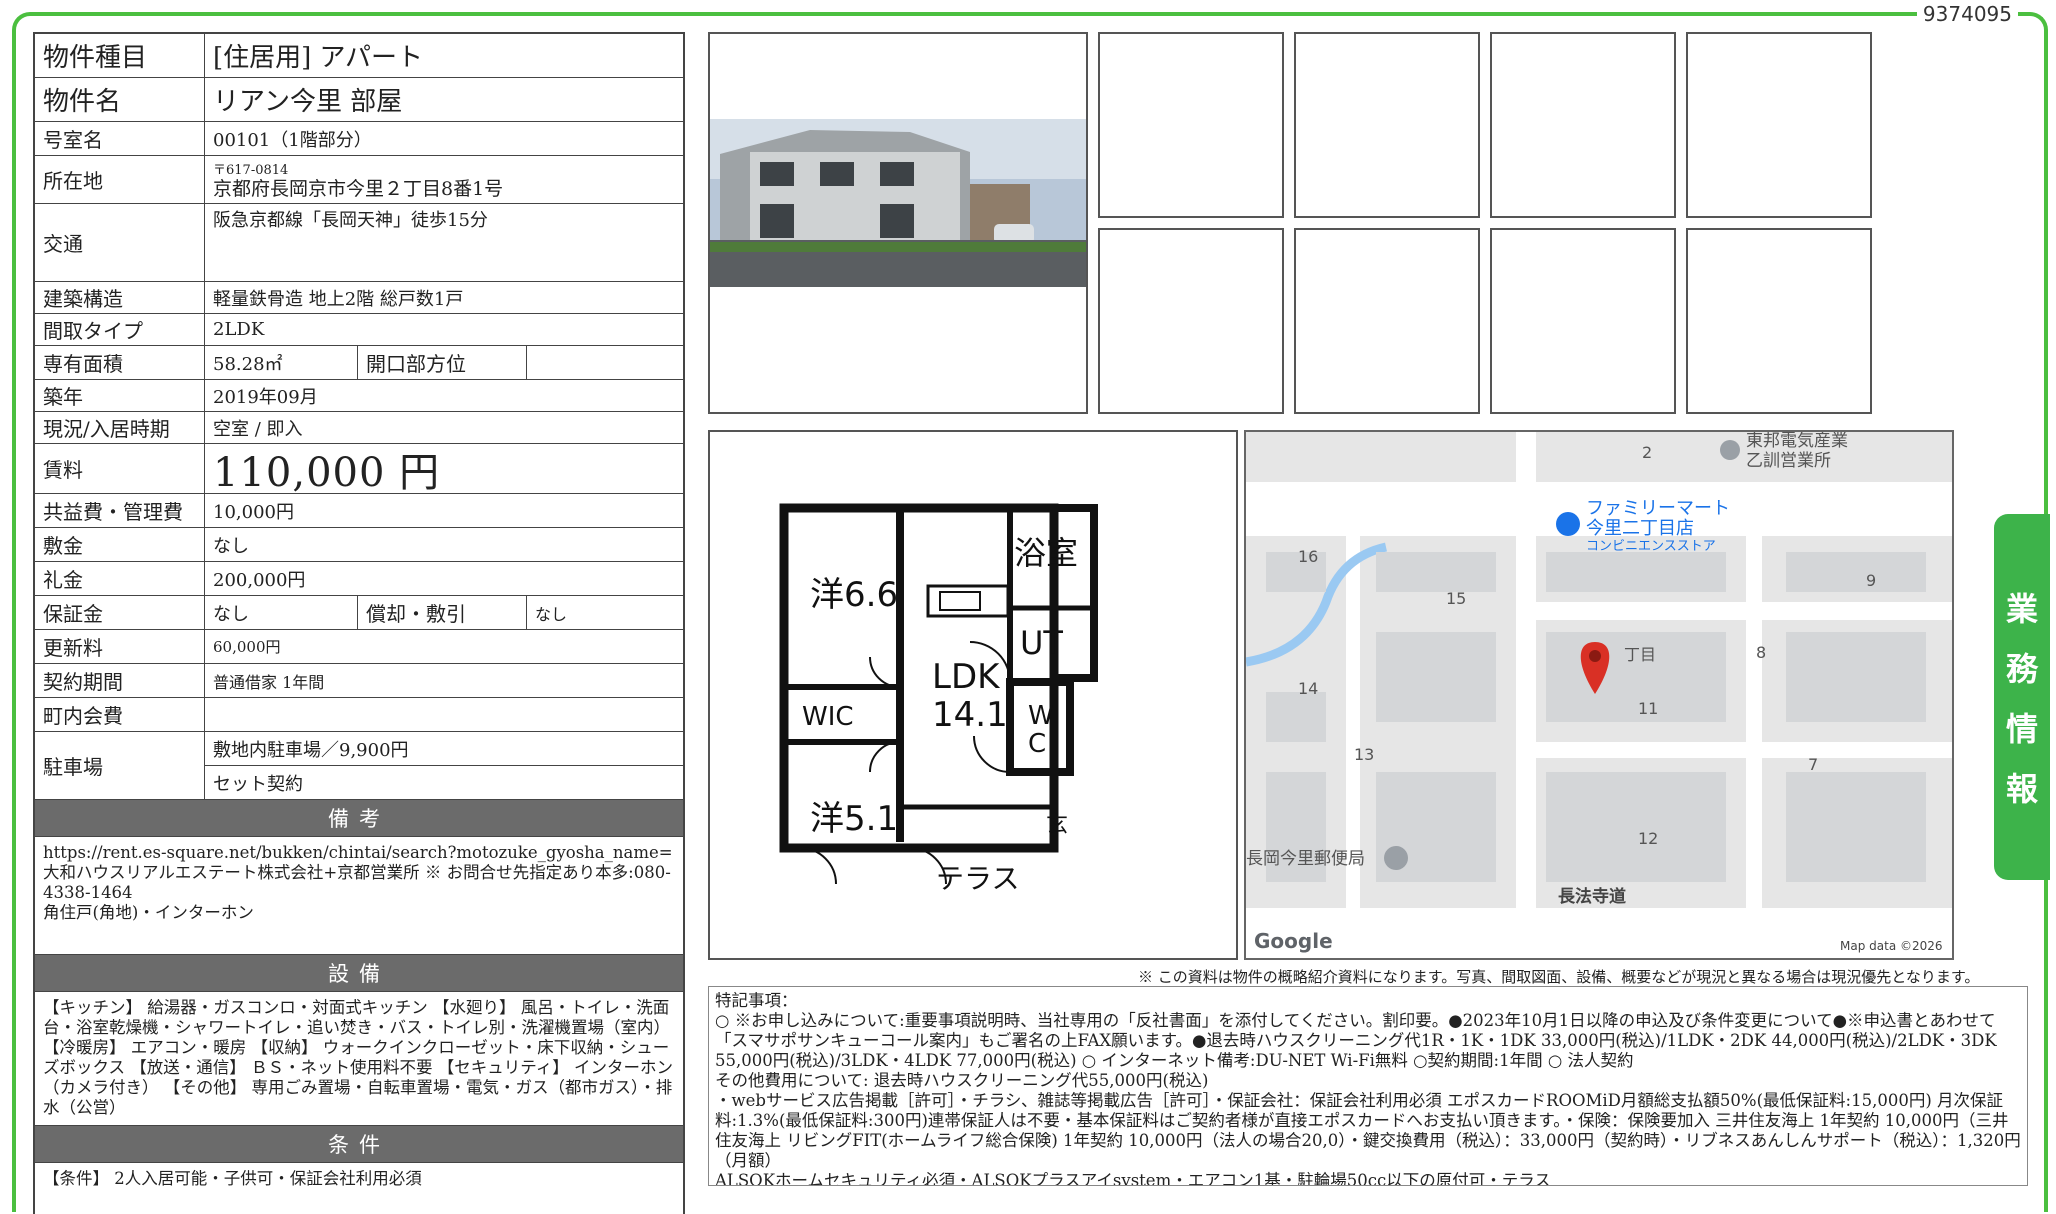 Image resolution: width=2056 pixels, height=1214 pixels. Describe the element at coordinates (253, 512) in the screenshot. I see `fee-value: 10,000円` at that location.